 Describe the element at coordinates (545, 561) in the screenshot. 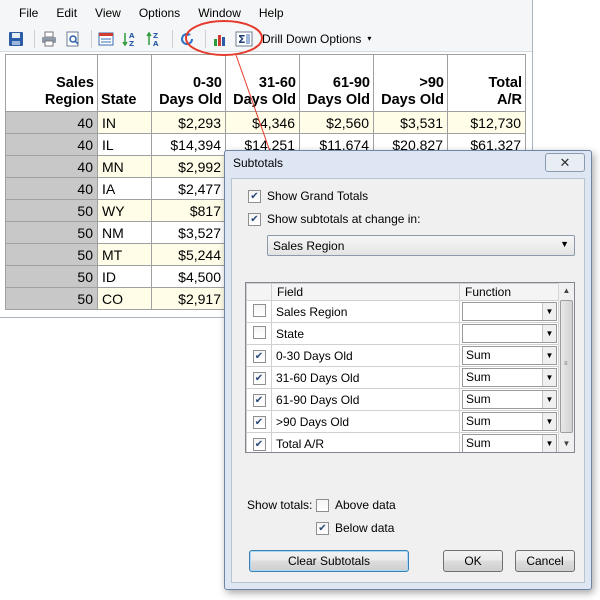

I see `cancel-button: Cancel` at that location.